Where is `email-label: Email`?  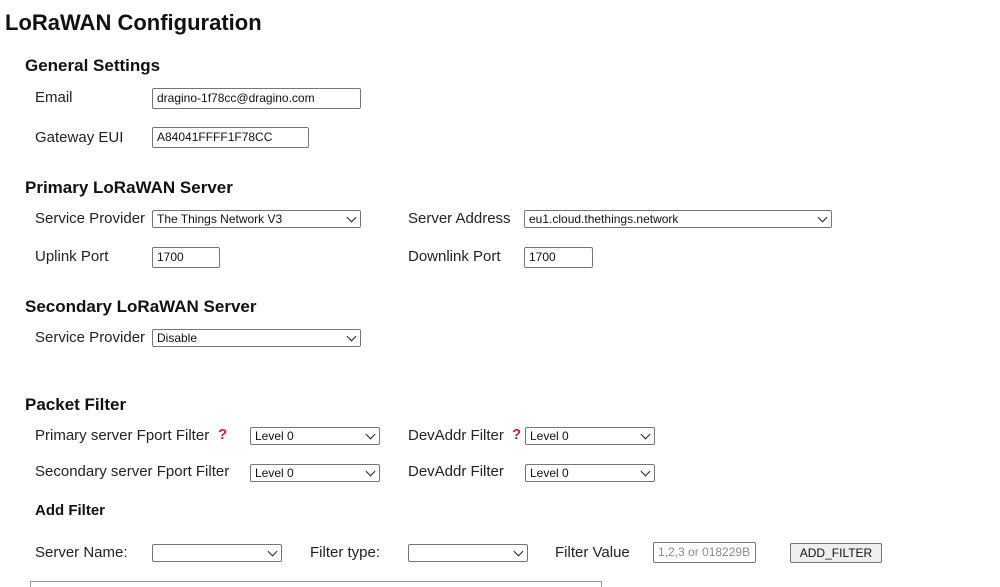
email-label: Email is located at coordinates (54, 97).